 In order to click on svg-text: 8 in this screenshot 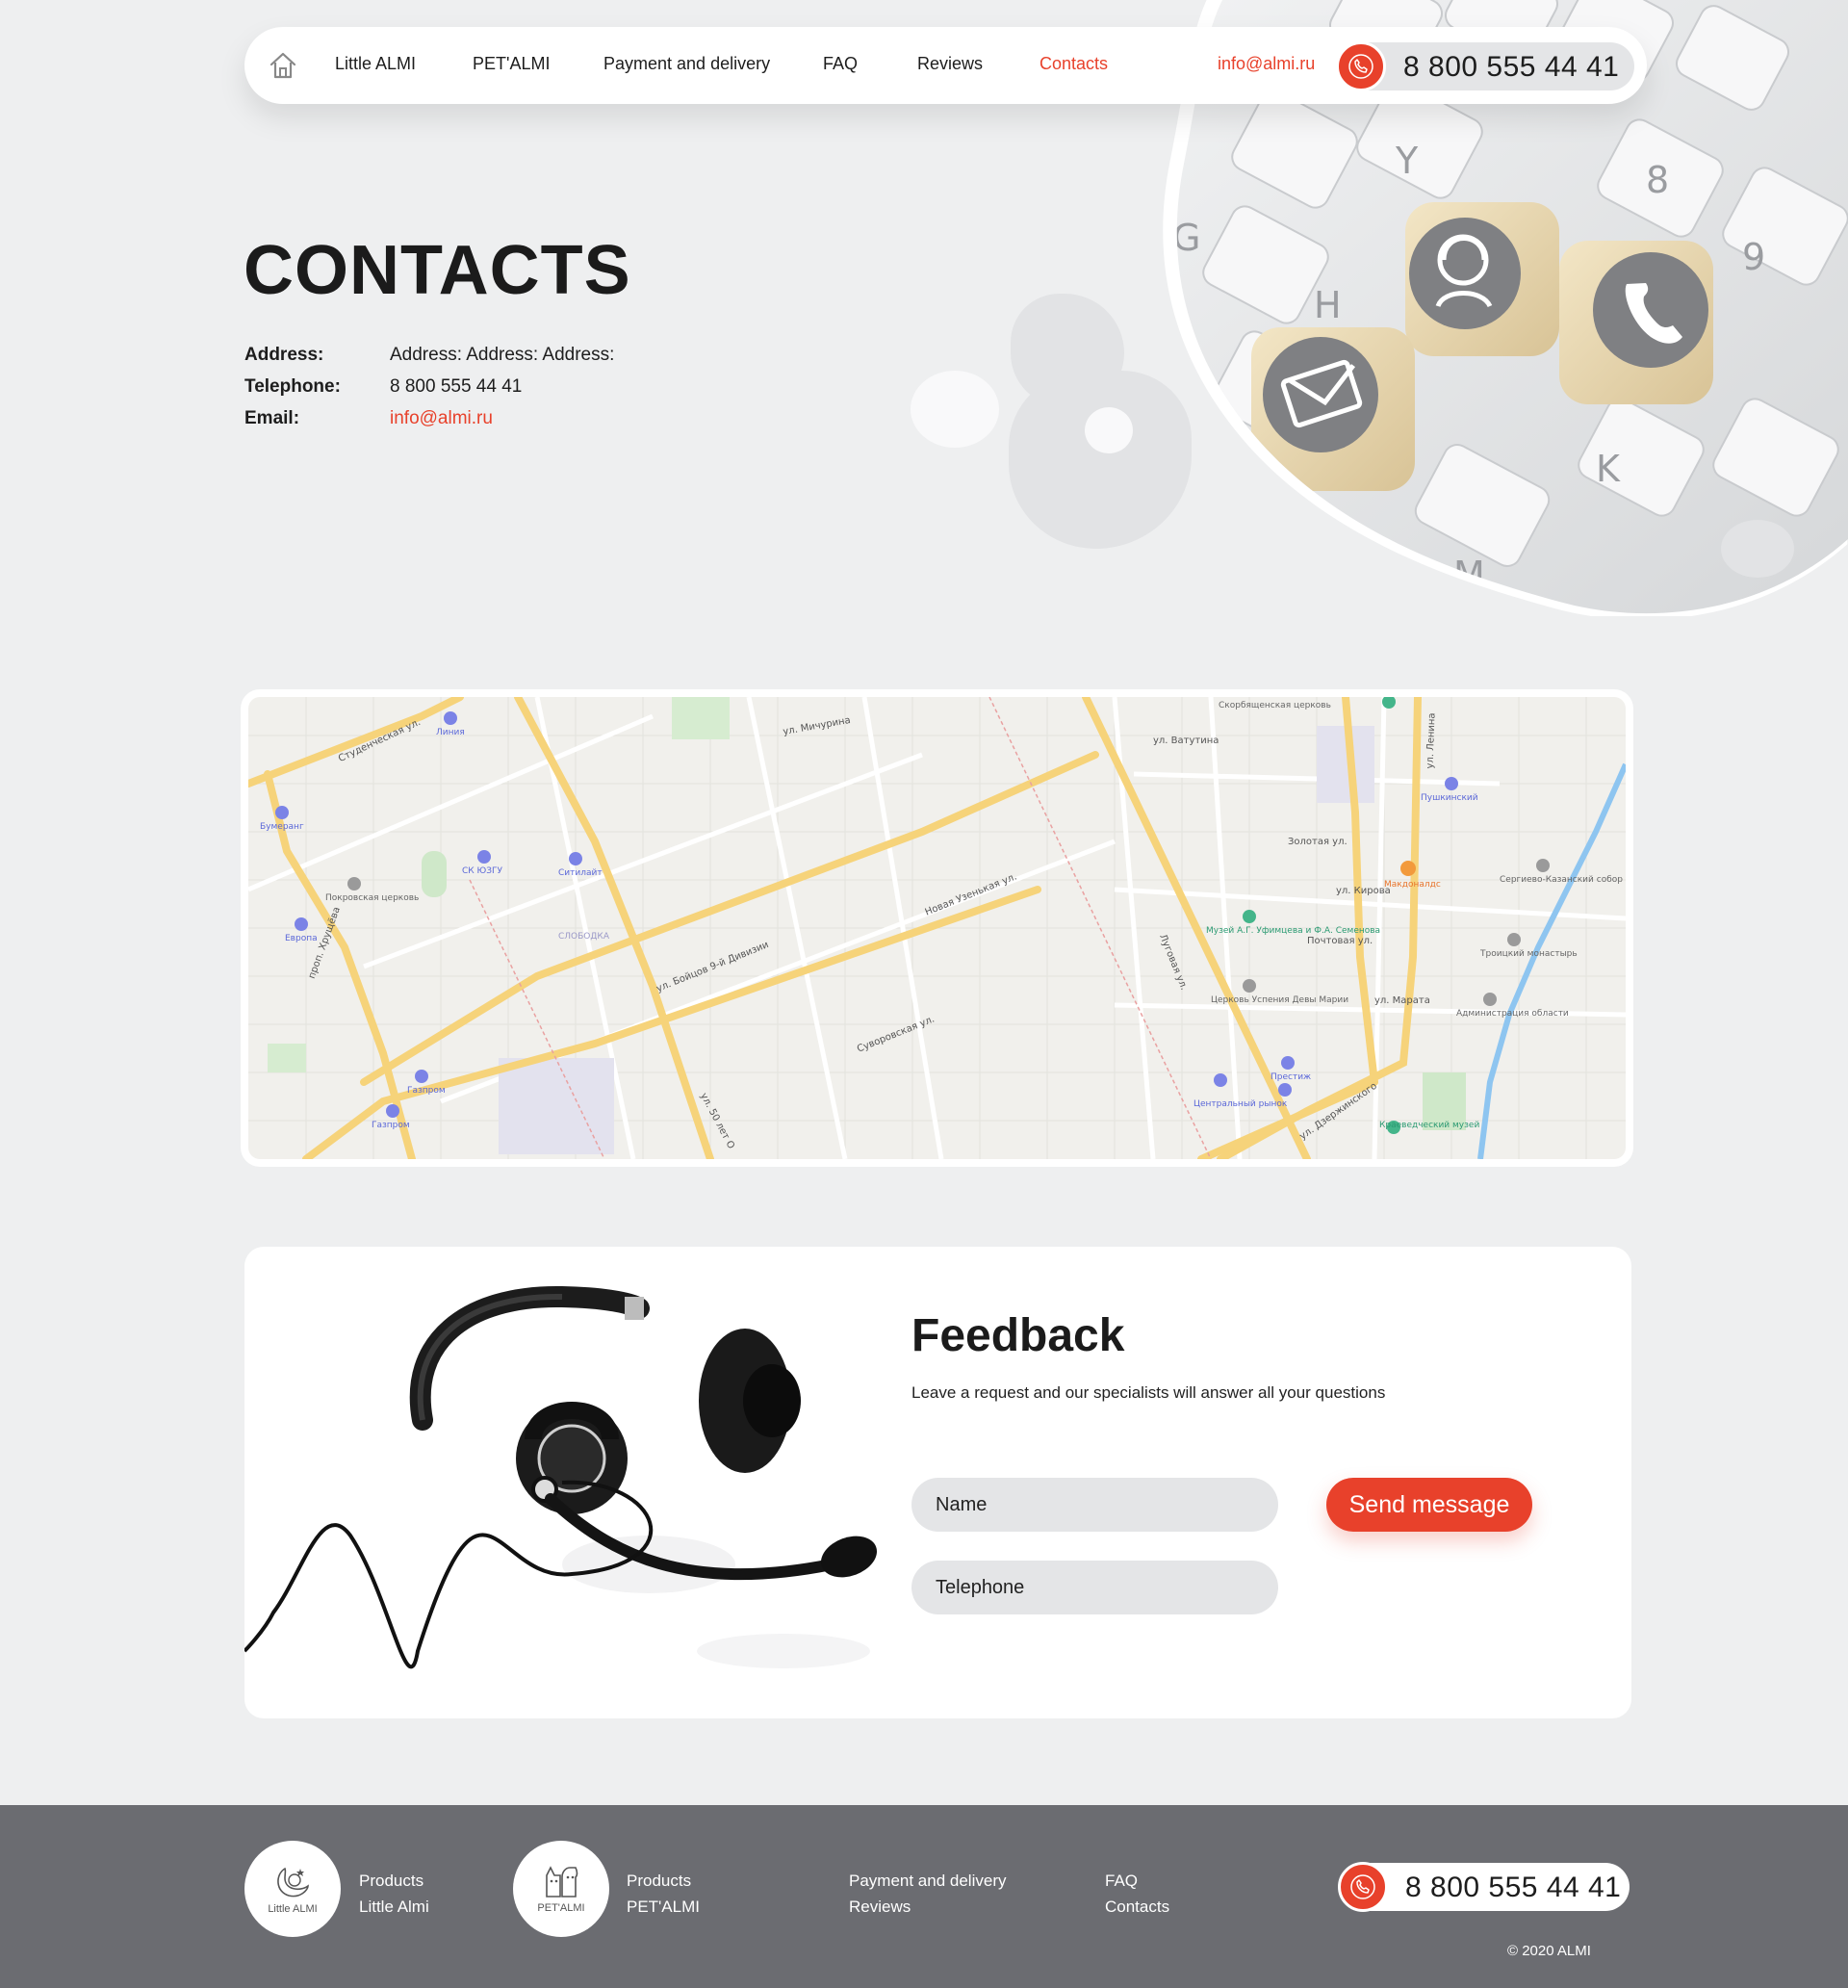, I will do `click(1657, 180)`.